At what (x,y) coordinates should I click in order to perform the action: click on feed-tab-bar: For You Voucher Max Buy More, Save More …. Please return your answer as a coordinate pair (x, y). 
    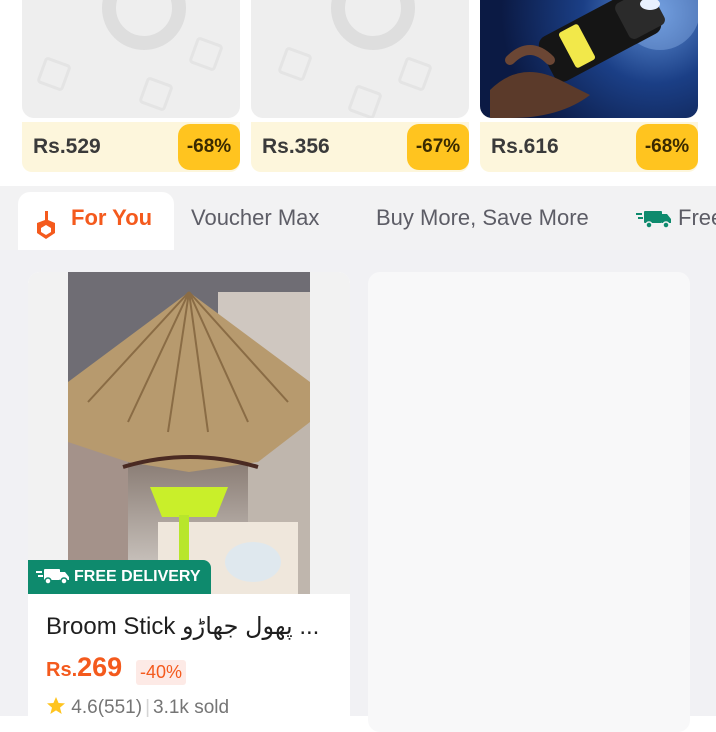
    Looking at the image, I should click on (358, 218).